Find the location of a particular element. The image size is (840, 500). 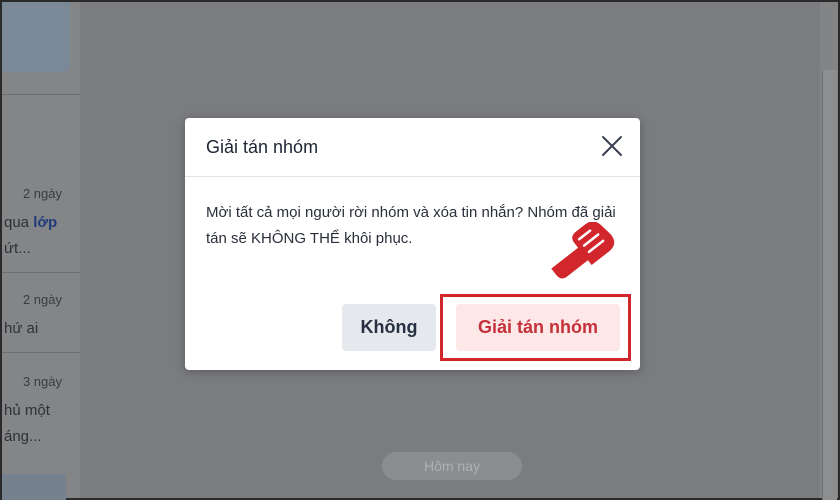

conversation-preview: qua lớp is located at coordinates (31, 222).